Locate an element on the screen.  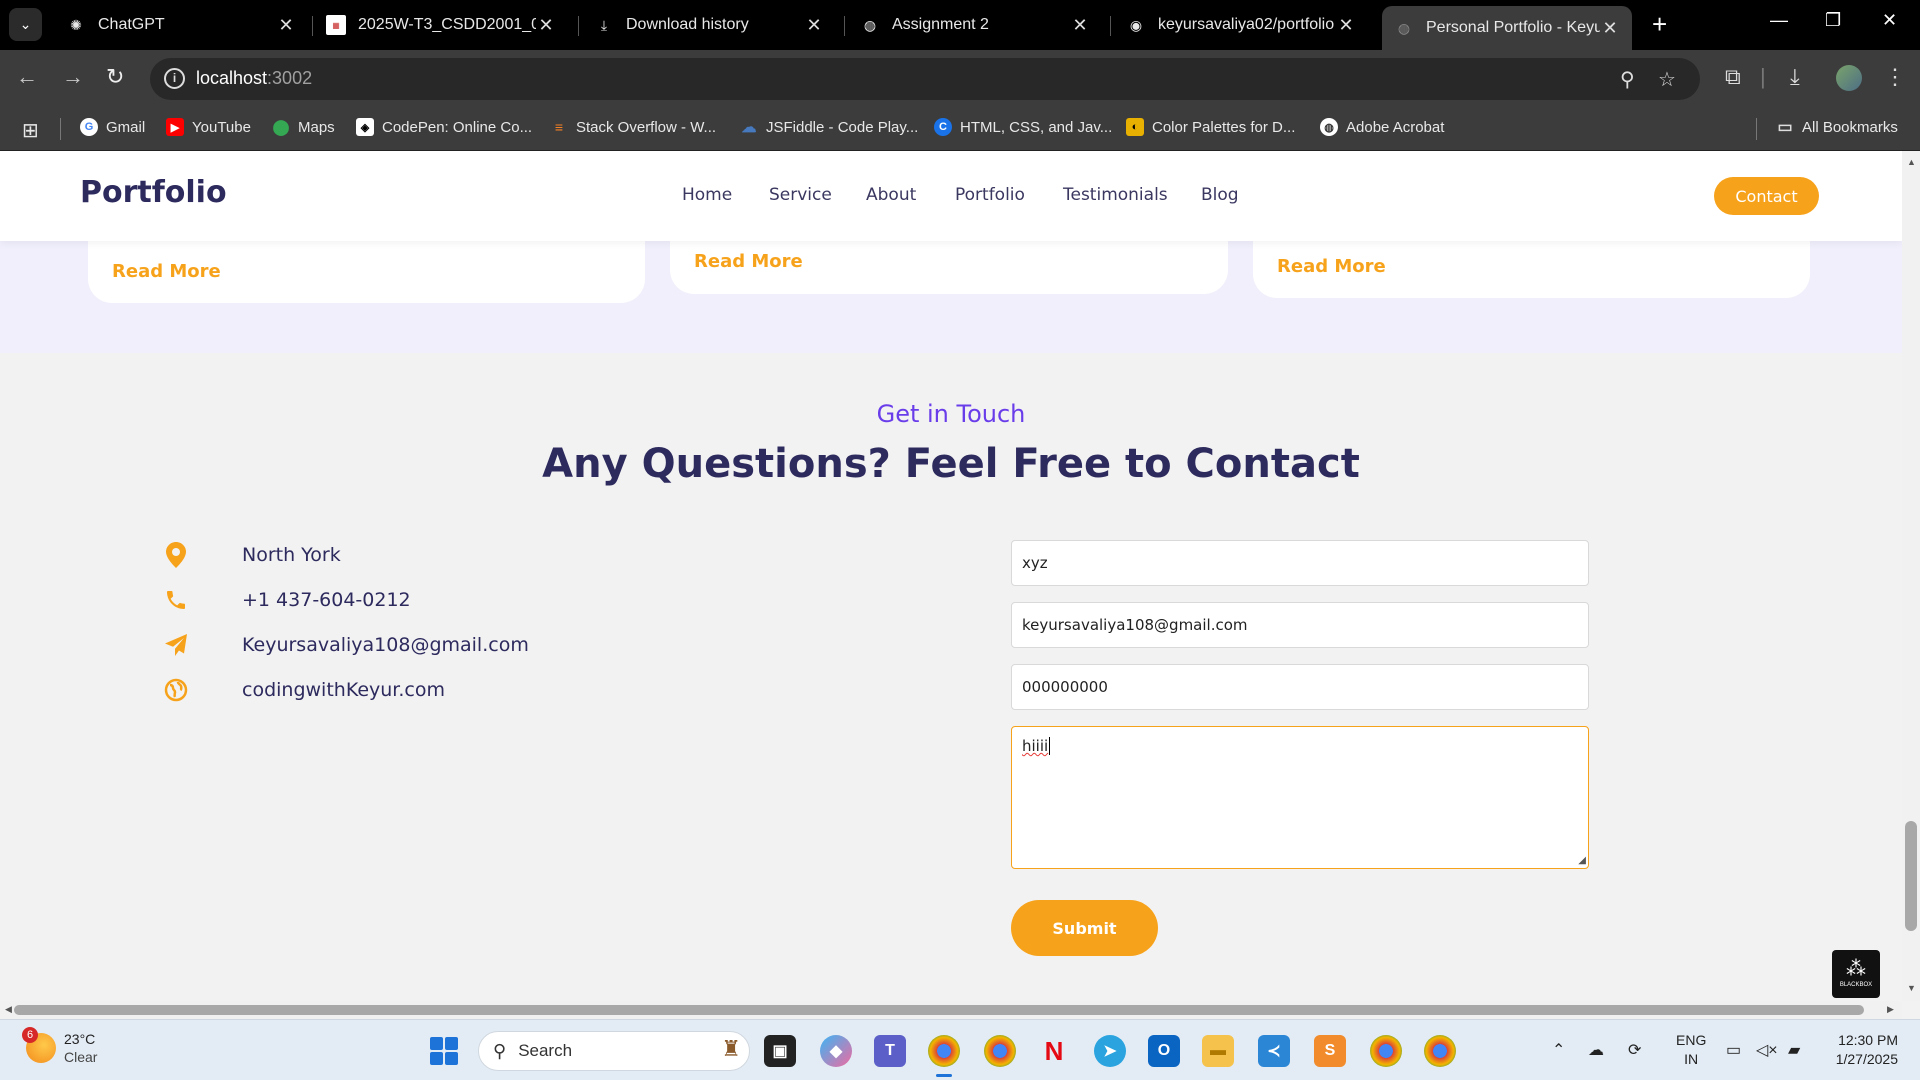
vscode-icon: ≺ is located at coordinates (1274, 1051).